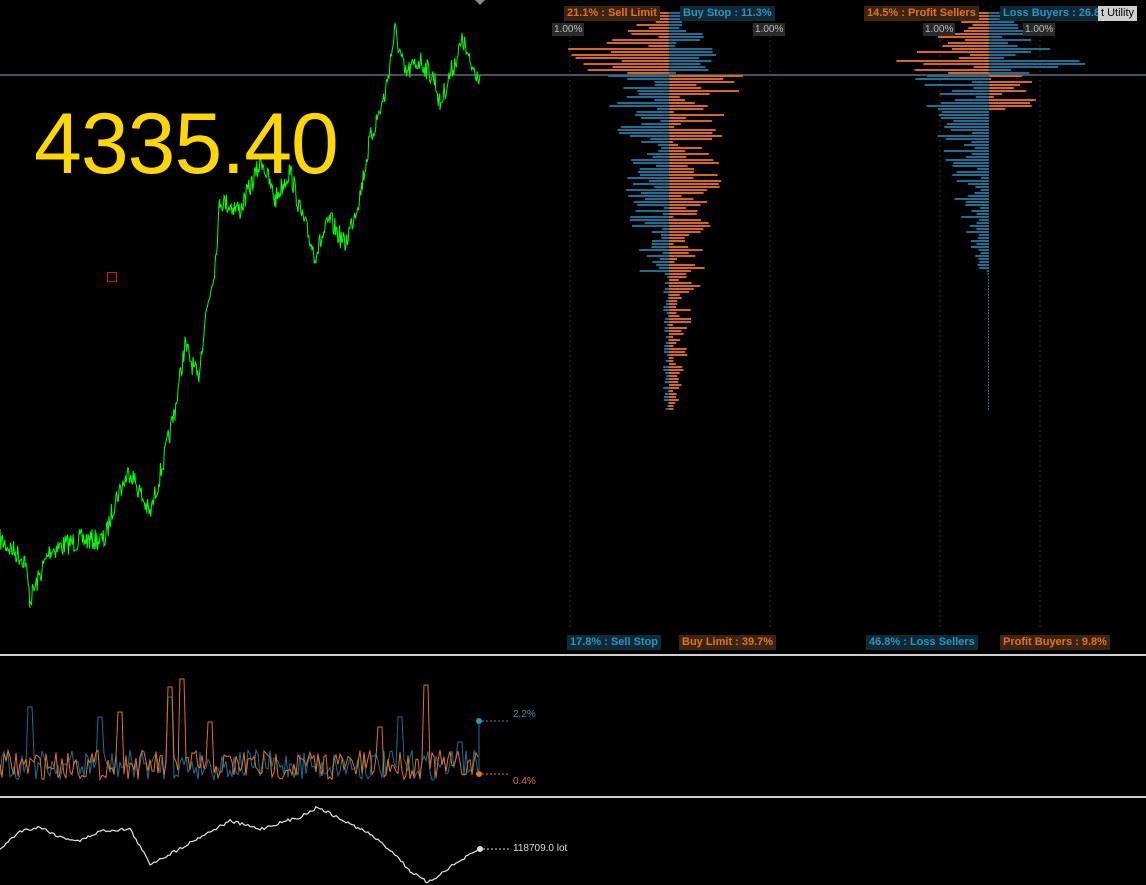  What do you see at coordinates (479, 774) in the screenshot?
I see `oscillator-orange-dot` at bounding box center [479, 774].